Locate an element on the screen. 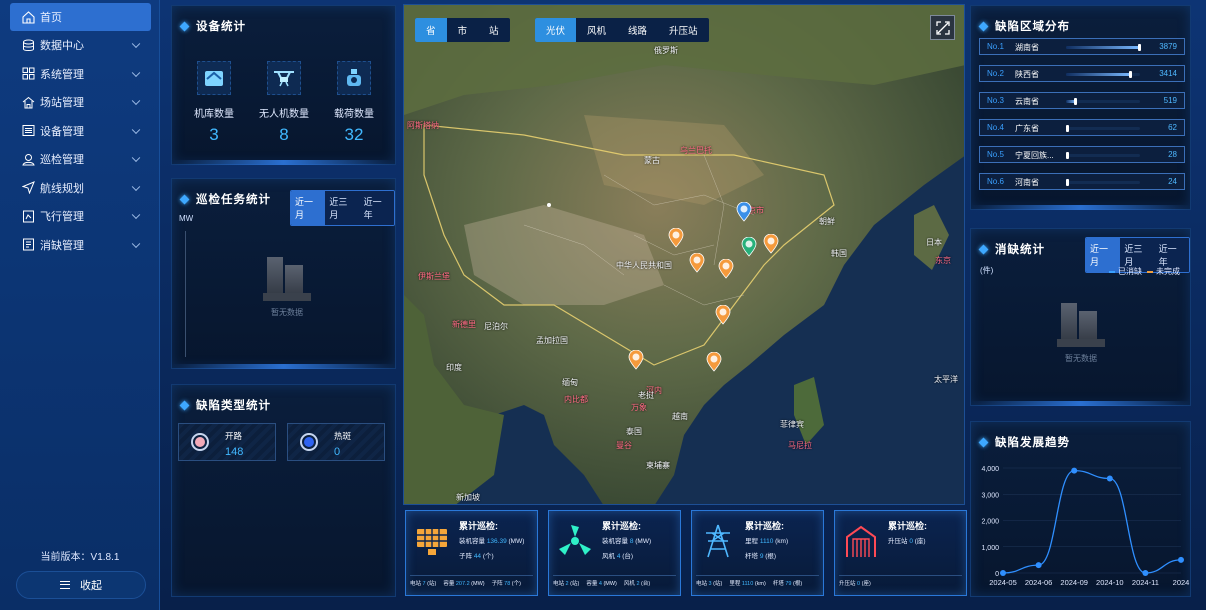  sidebar-item-label: 场站管理 is located at coordinates (62, 103).